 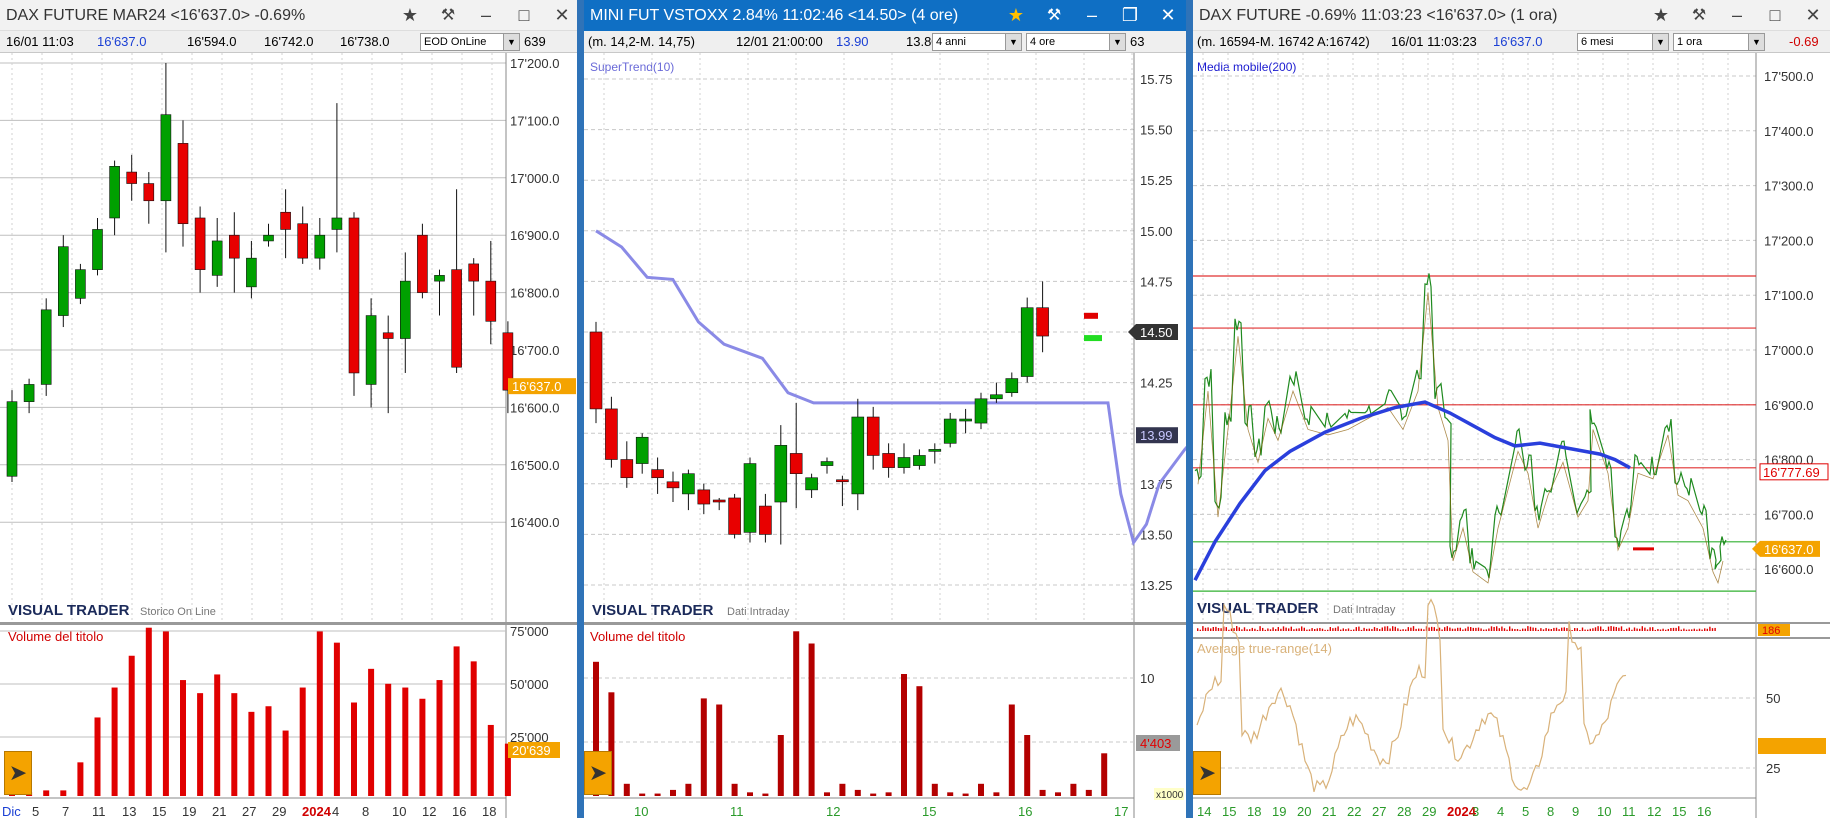 I want to click on price-tick-label: 16'700.0, so click(x=1788, y=514).